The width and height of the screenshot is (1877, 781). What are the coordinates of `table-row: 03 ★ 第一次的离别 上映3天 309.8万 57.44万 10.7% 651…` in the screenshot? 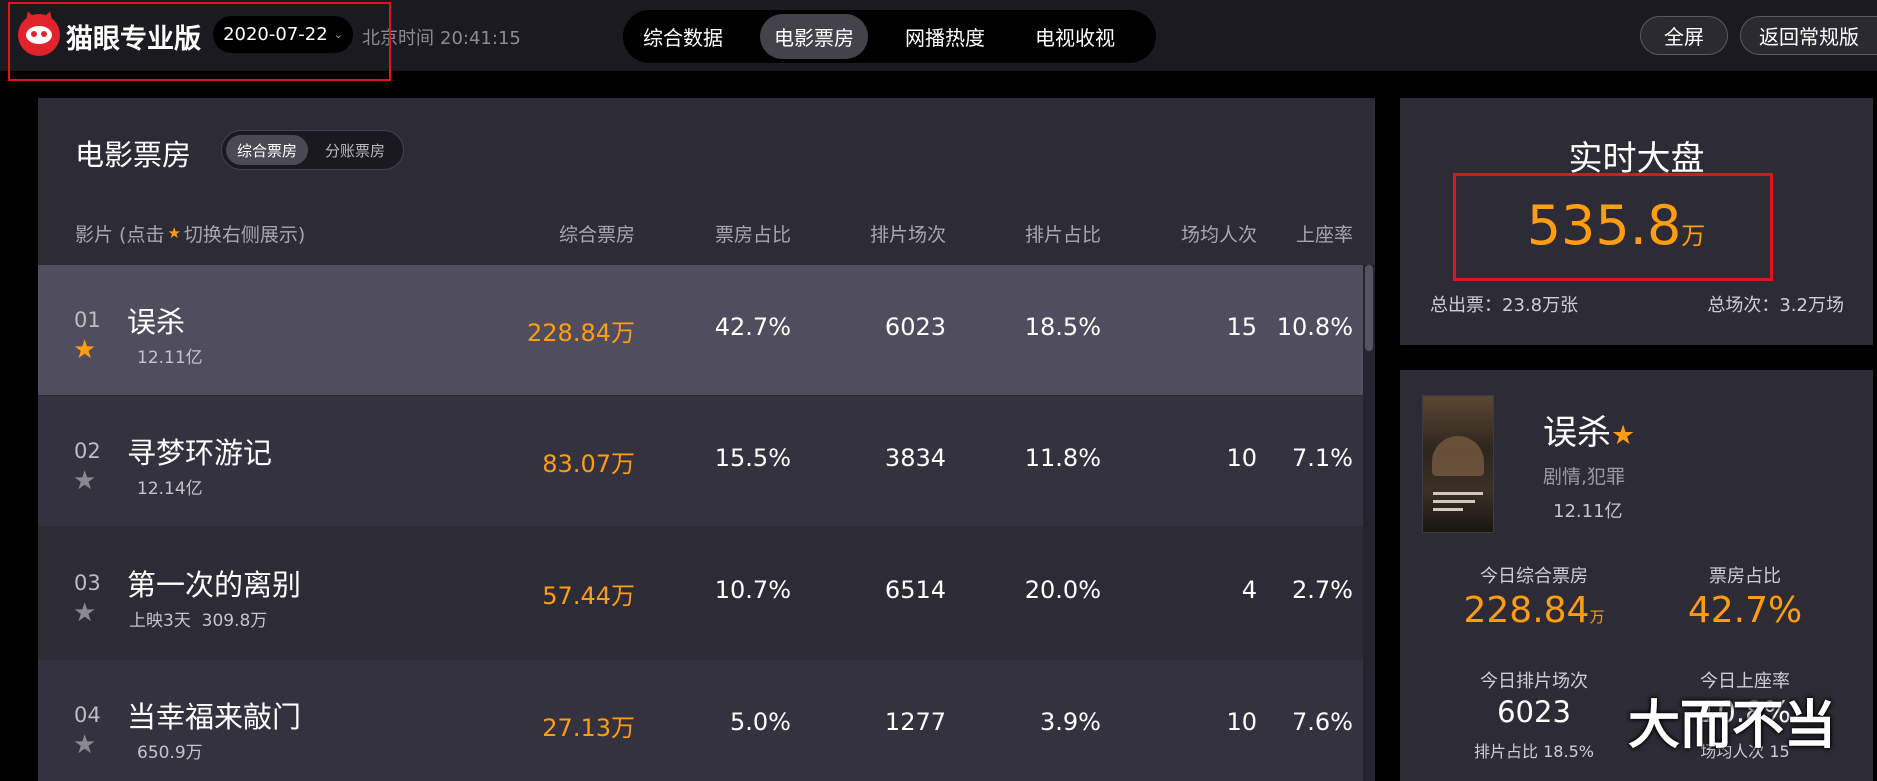 It's located at (700, 593).